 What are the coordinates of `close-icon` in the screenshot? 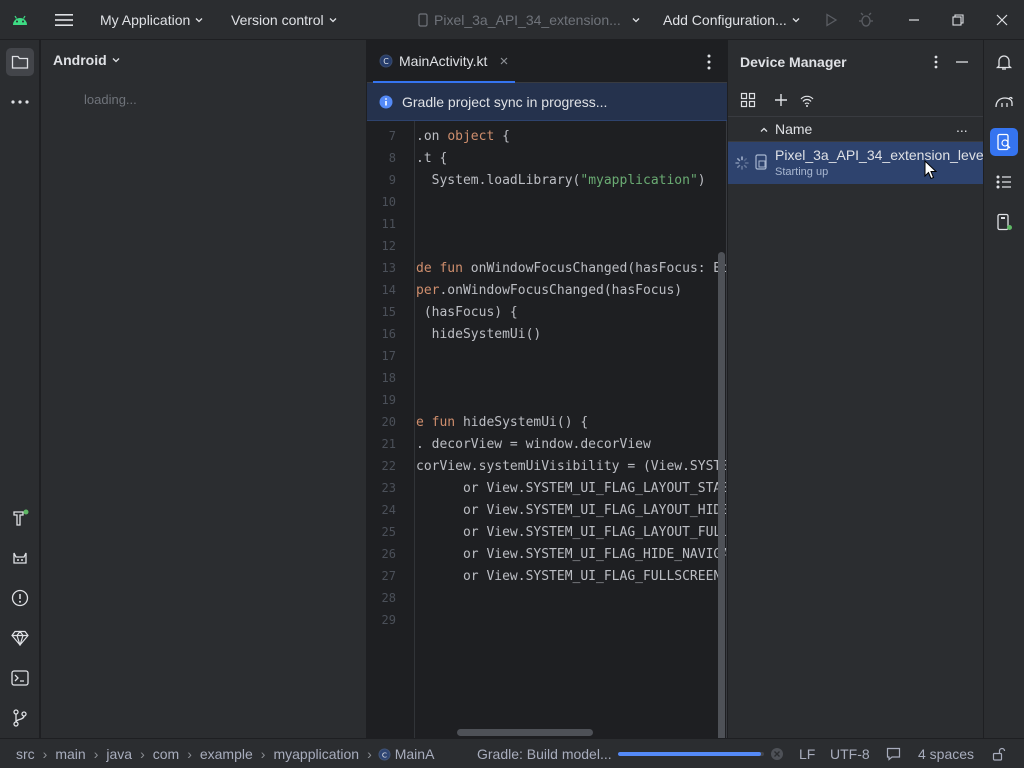 It's located at (1002, 20).